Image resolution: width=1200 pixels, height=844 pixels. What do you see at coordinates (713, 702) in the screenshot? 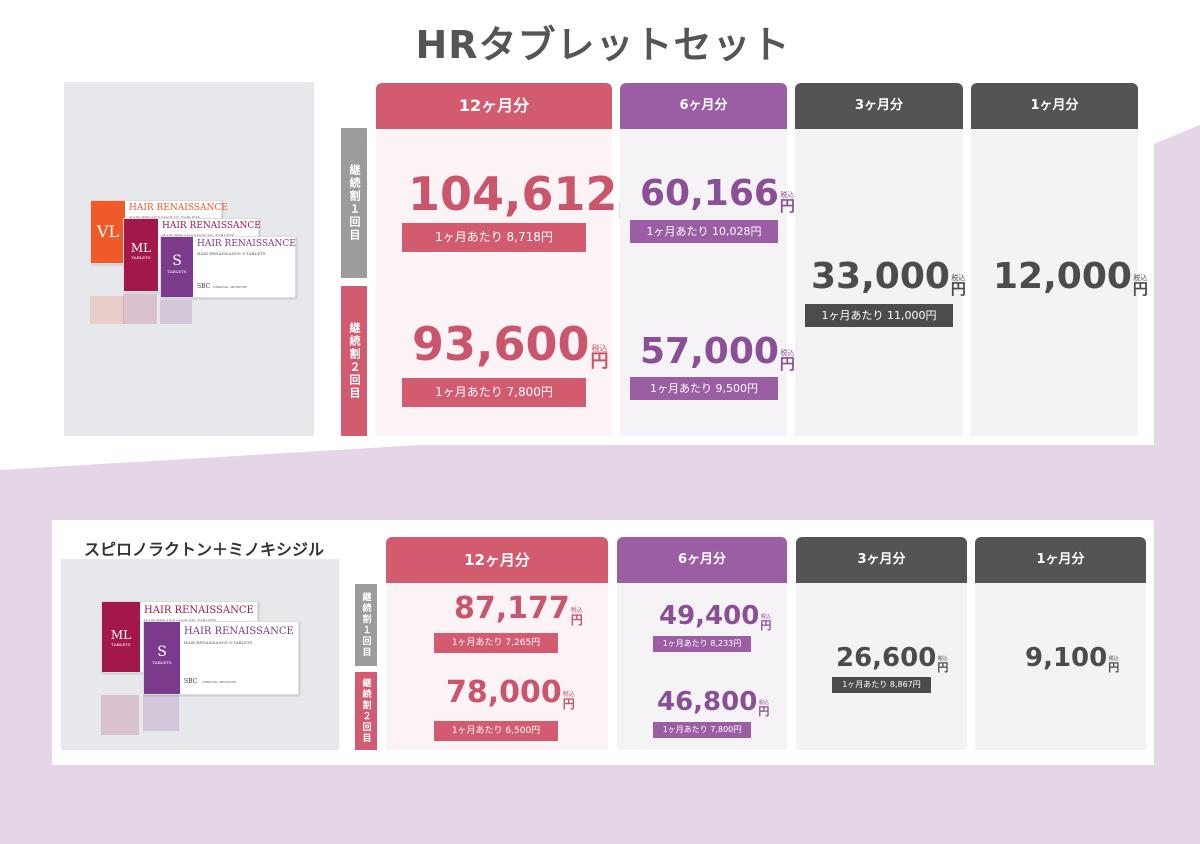
I see `price-6m-second: 46,800 税込円` at bounding box center [713, 702].